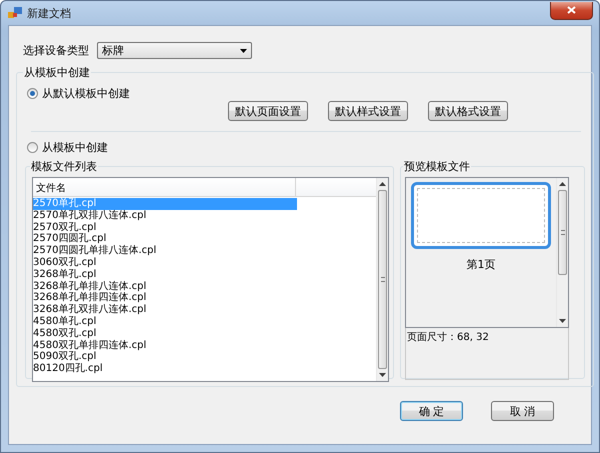 The image size is (600, 453). Describe the element at coordinates (165, 298) in the screenshot. I see `file-item: 3268单孔单排四连体.cpl` at that location.